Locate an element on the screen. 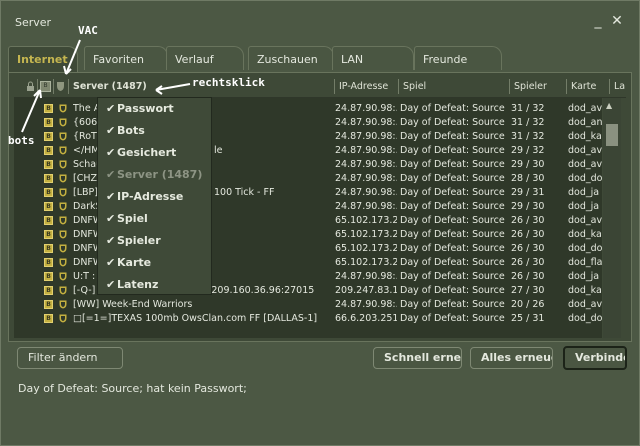  annotation-arrows is located at coordinates (106, 86).